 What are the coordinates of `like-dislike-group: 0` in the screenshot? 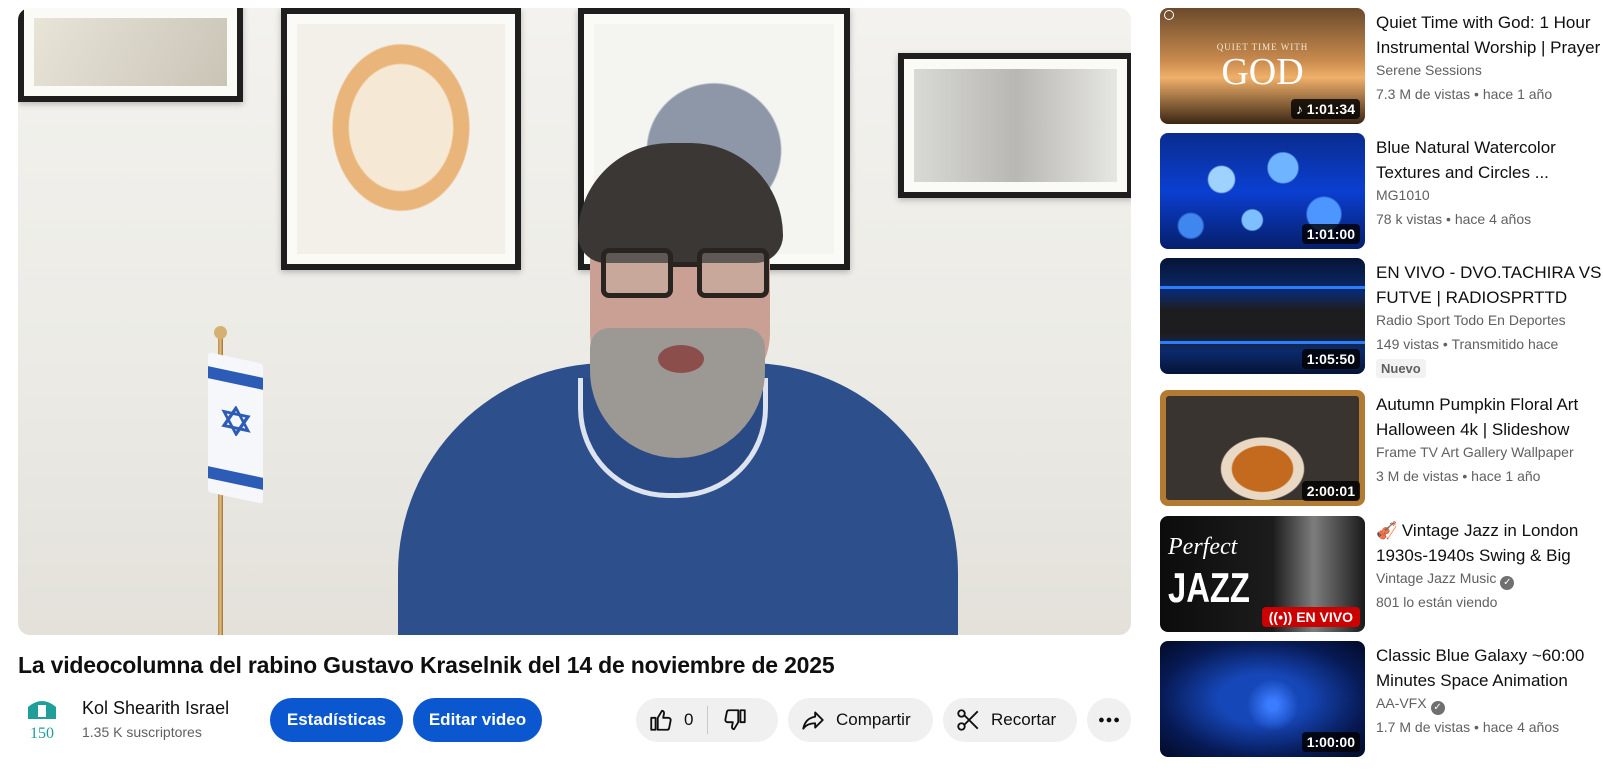 It's located at (707, 720).